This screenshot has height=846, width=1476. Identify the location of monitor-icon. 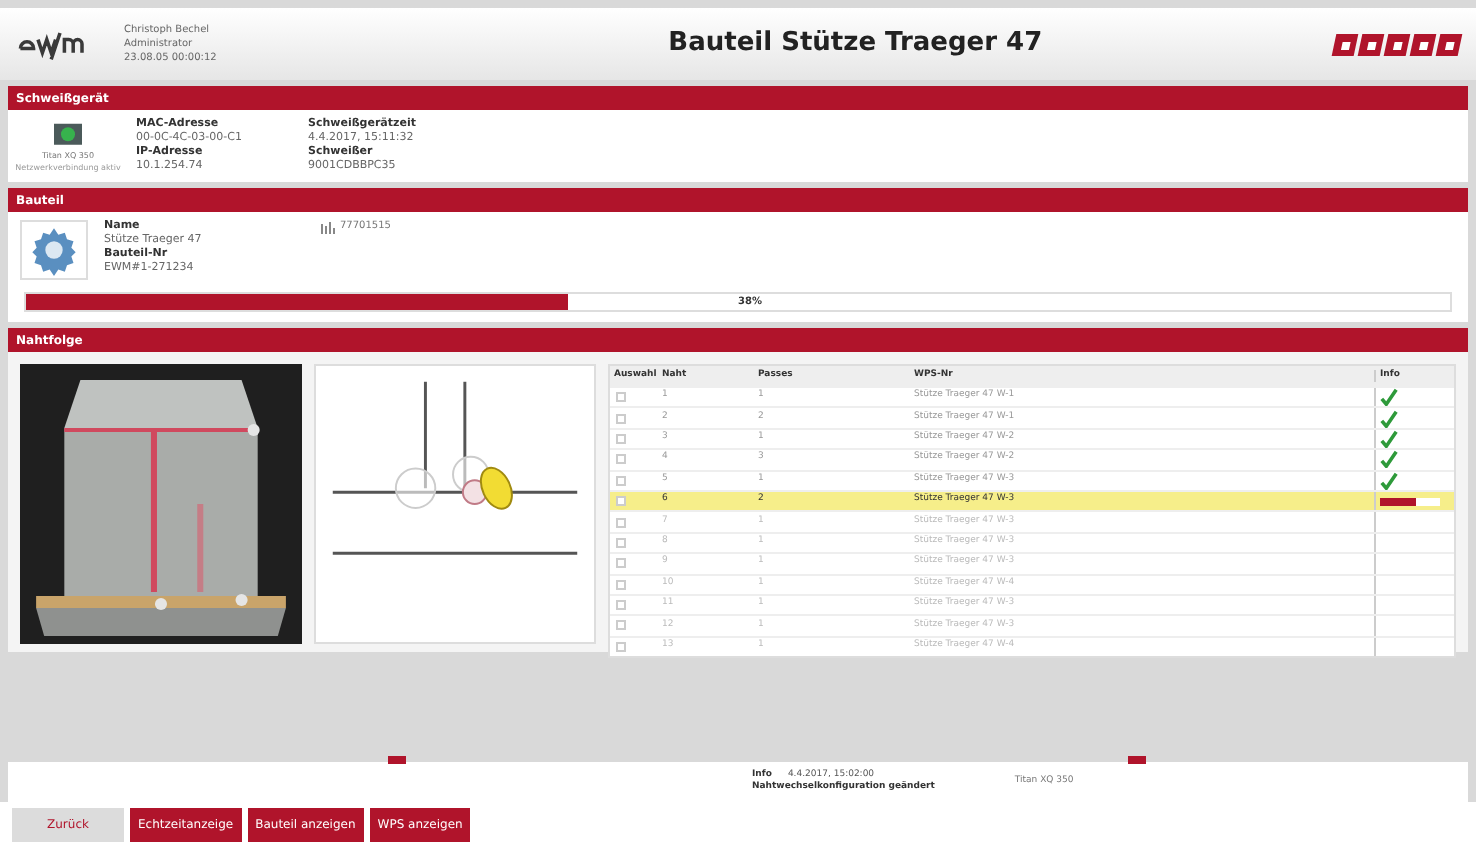
(68, 135).